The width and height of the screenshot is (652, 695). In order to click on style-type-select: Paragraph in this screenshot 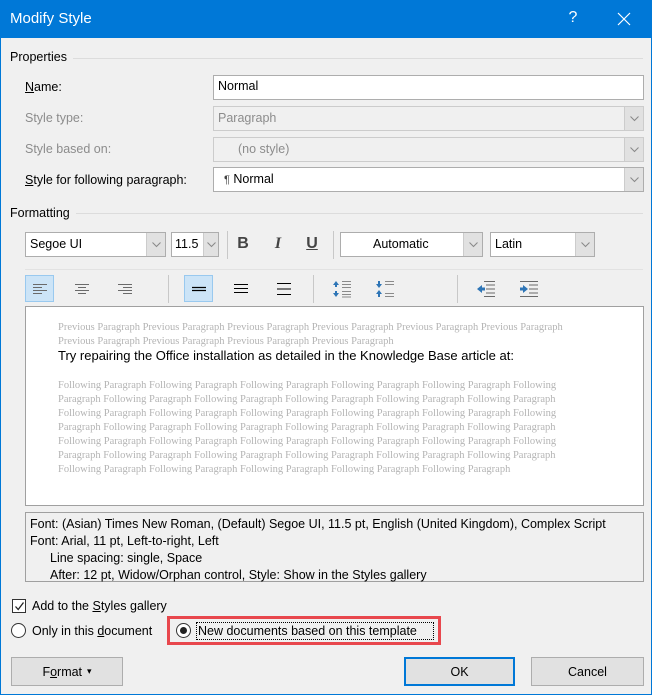, I will do `click(428, 118)`.